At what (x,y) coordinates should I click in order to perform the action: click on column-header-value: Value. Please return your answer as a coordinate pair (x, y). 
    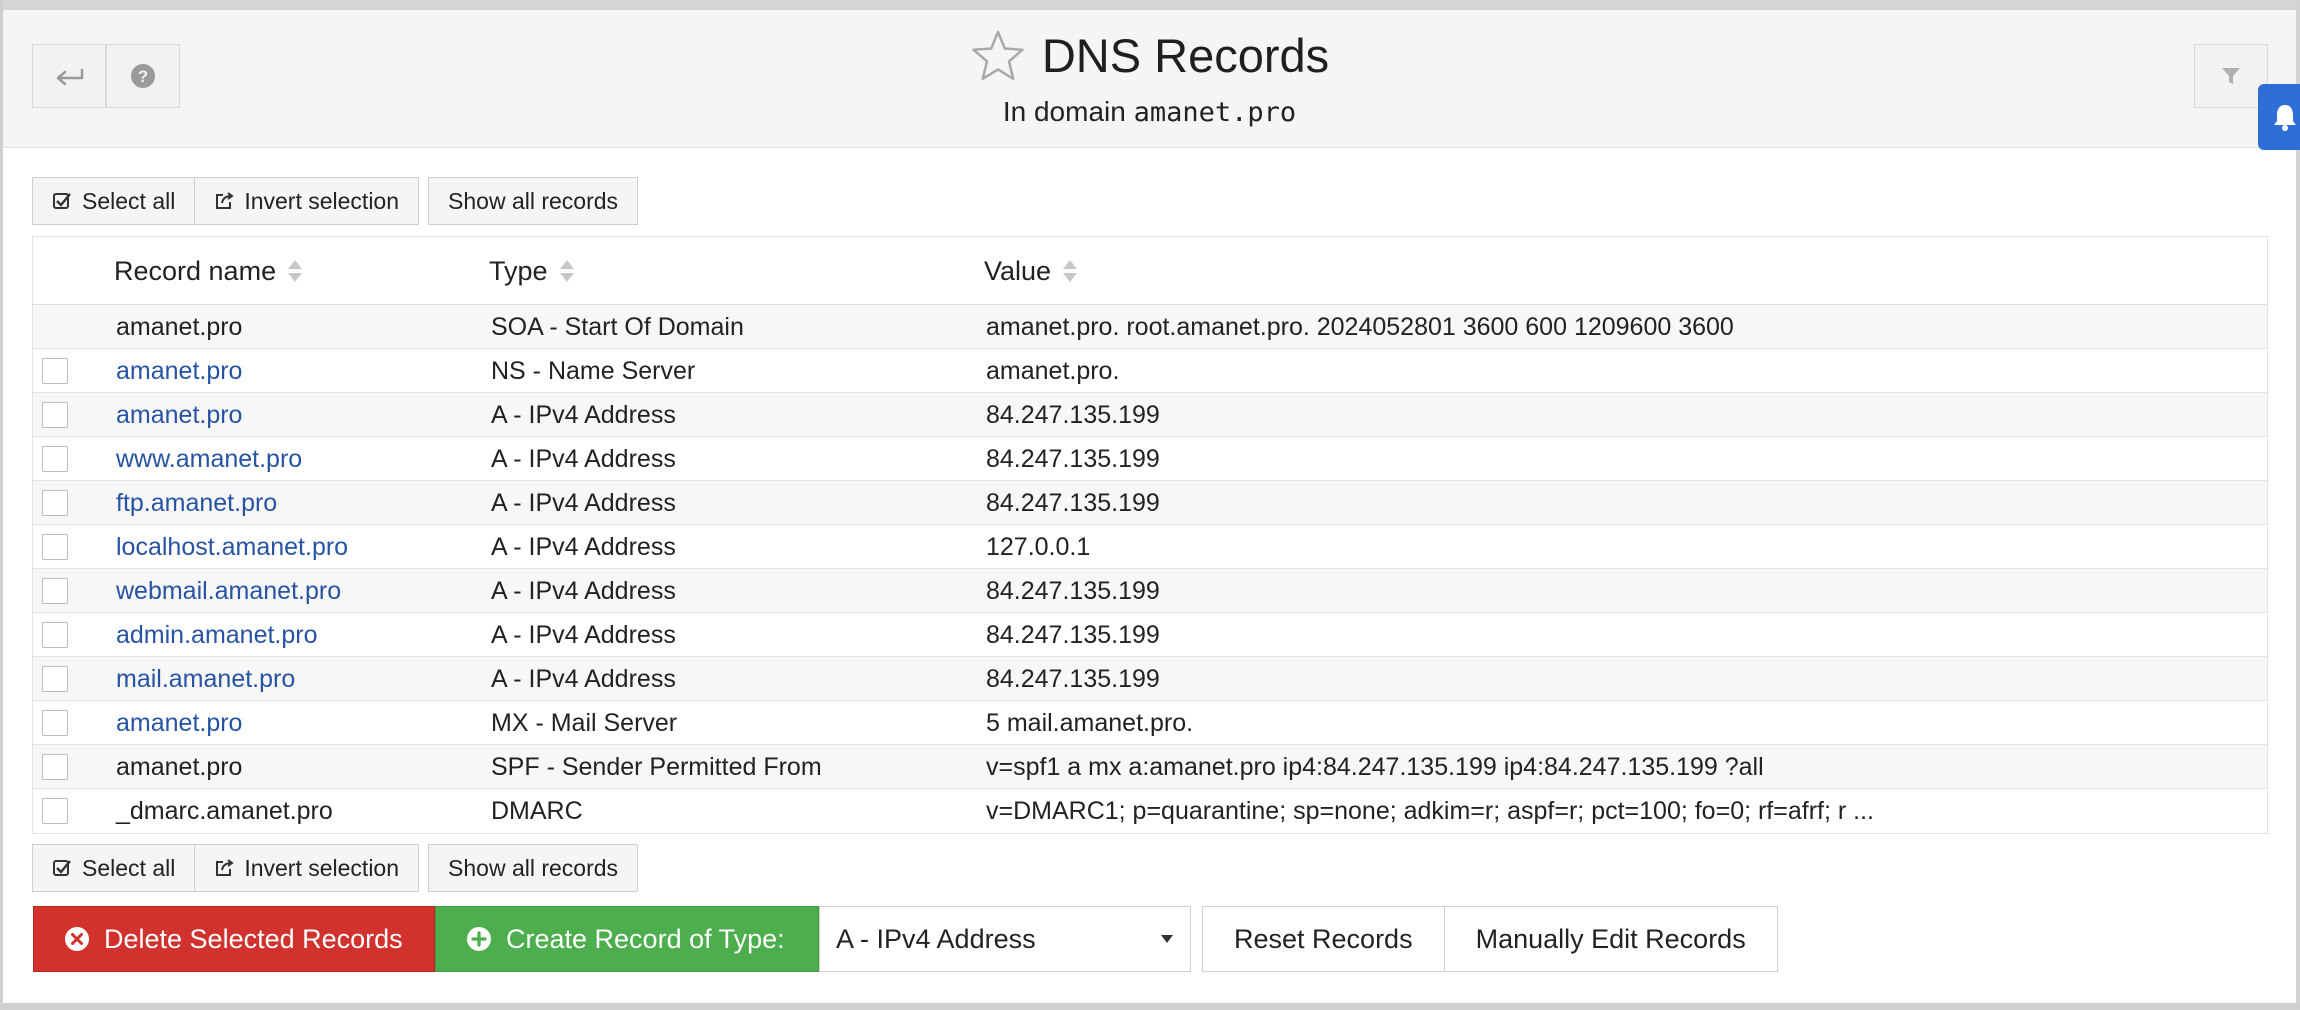
    Looking at the image, I should click on (1031, 271).